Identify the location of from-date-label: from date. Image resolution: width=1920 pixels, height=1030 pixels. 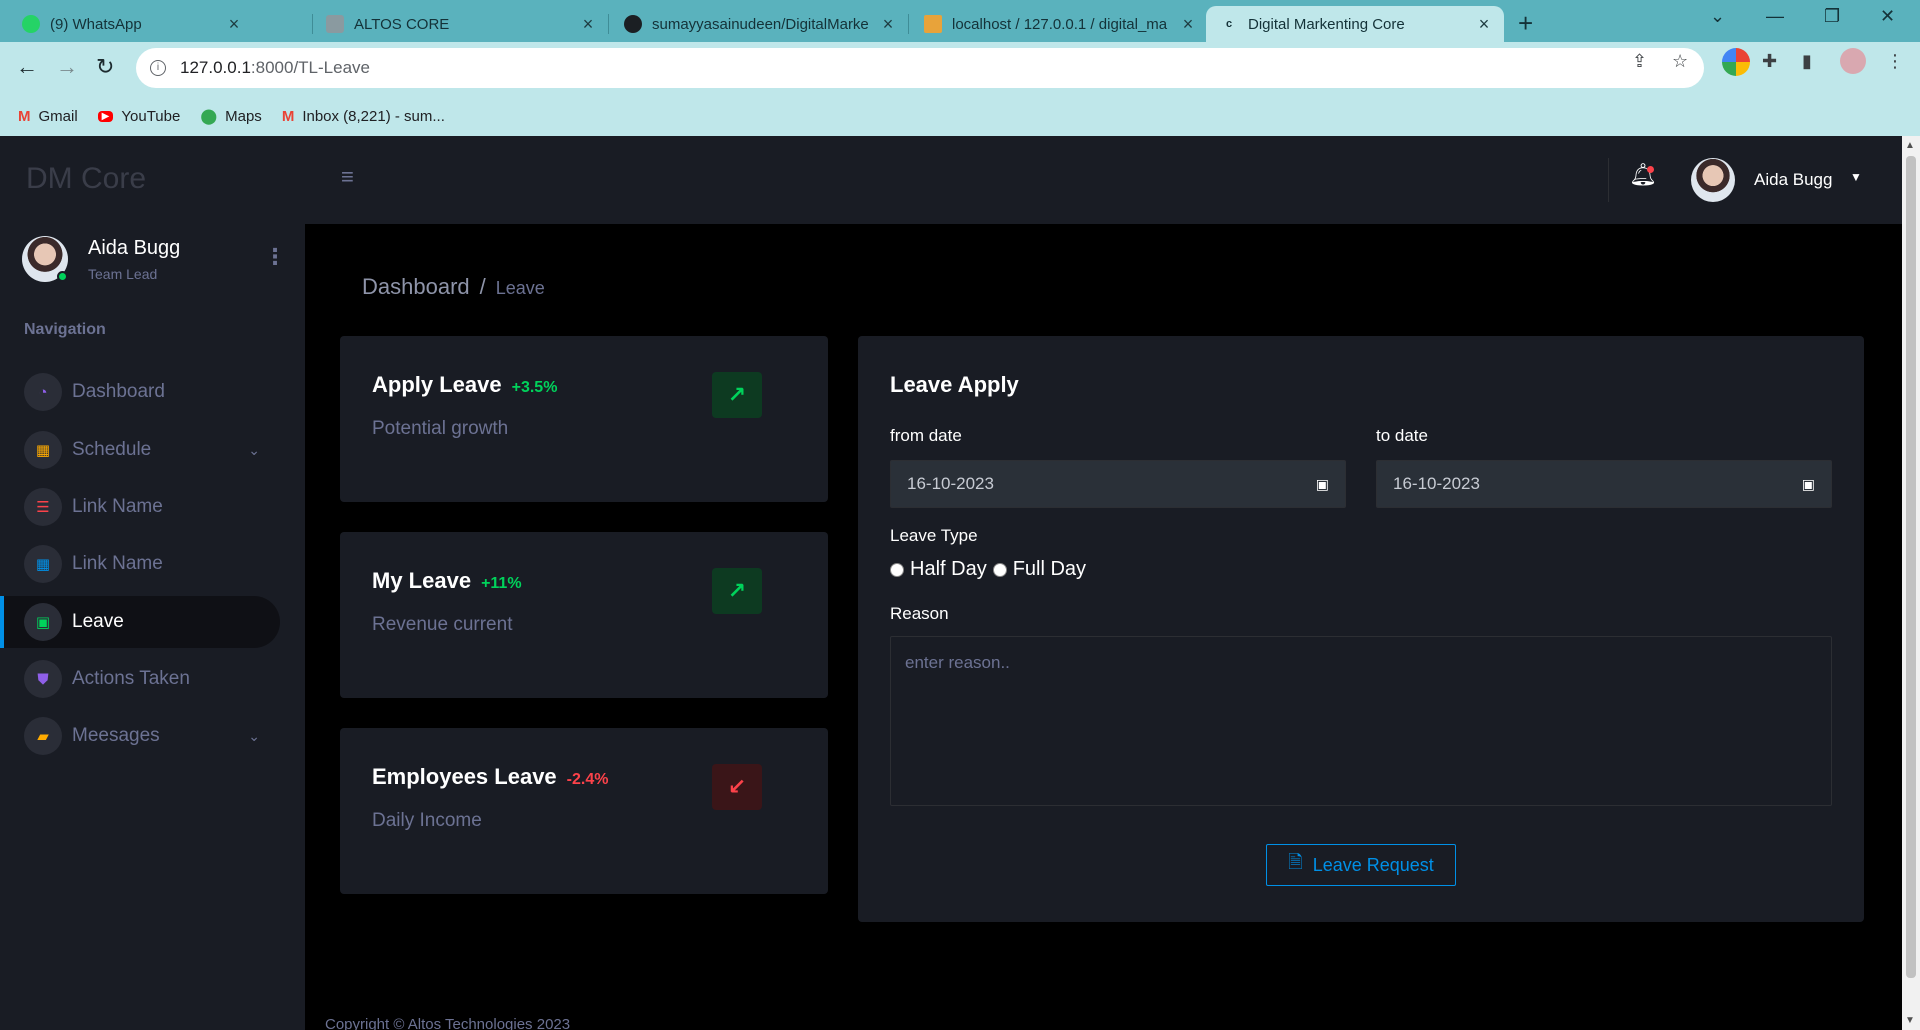
(926, 435).